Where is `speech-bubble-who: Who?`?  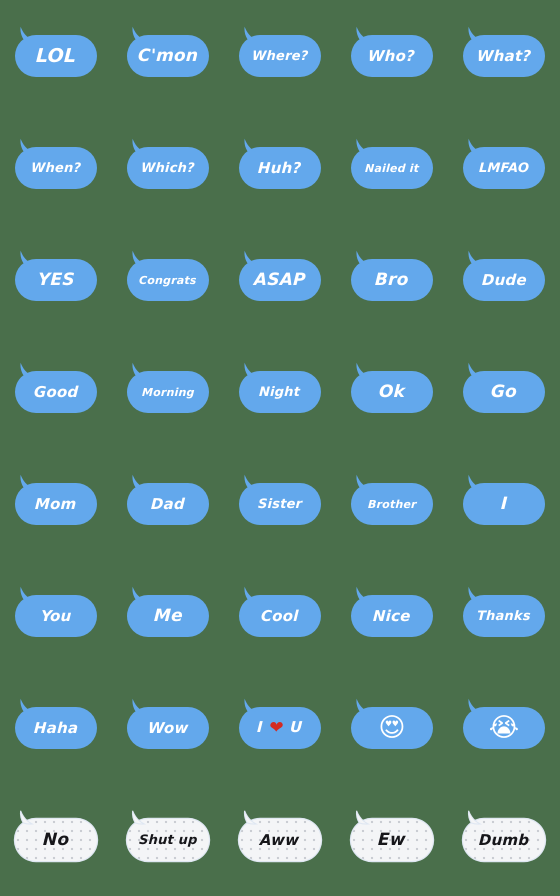 speech-bubble-who: Who? is located at coordinates (392, 51).